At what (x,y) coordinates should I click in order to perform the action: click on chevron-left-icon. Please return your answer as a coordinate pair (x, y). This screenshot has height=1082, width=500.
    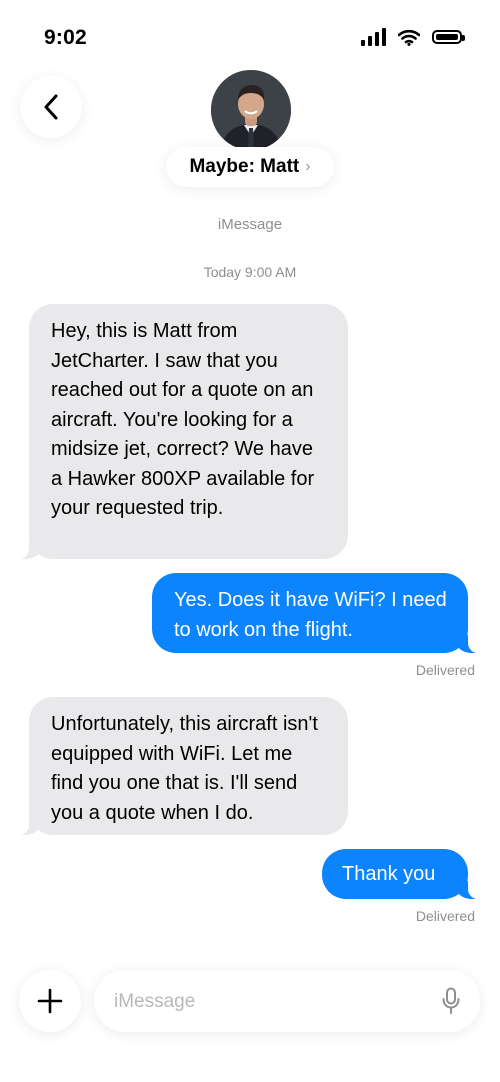
    Looking at the image, I should click on (51, 107).